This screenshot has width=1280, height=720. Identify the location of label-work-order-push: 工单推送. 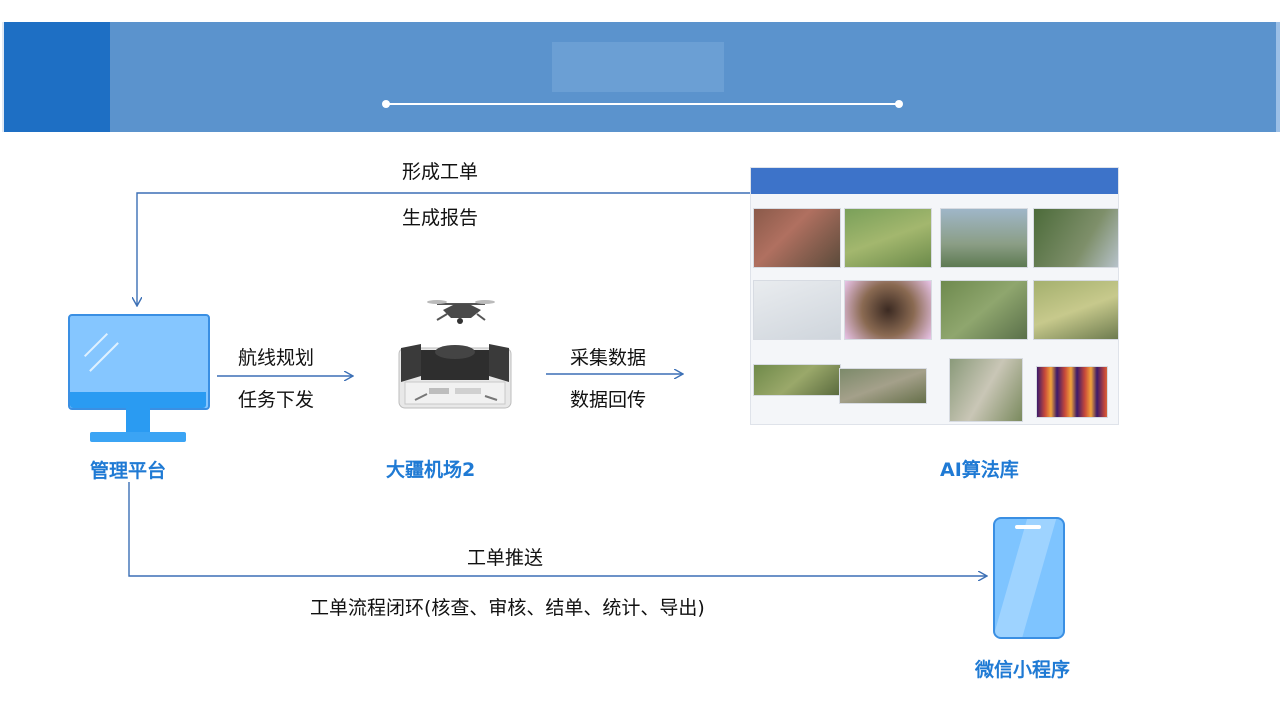
(505, 558).